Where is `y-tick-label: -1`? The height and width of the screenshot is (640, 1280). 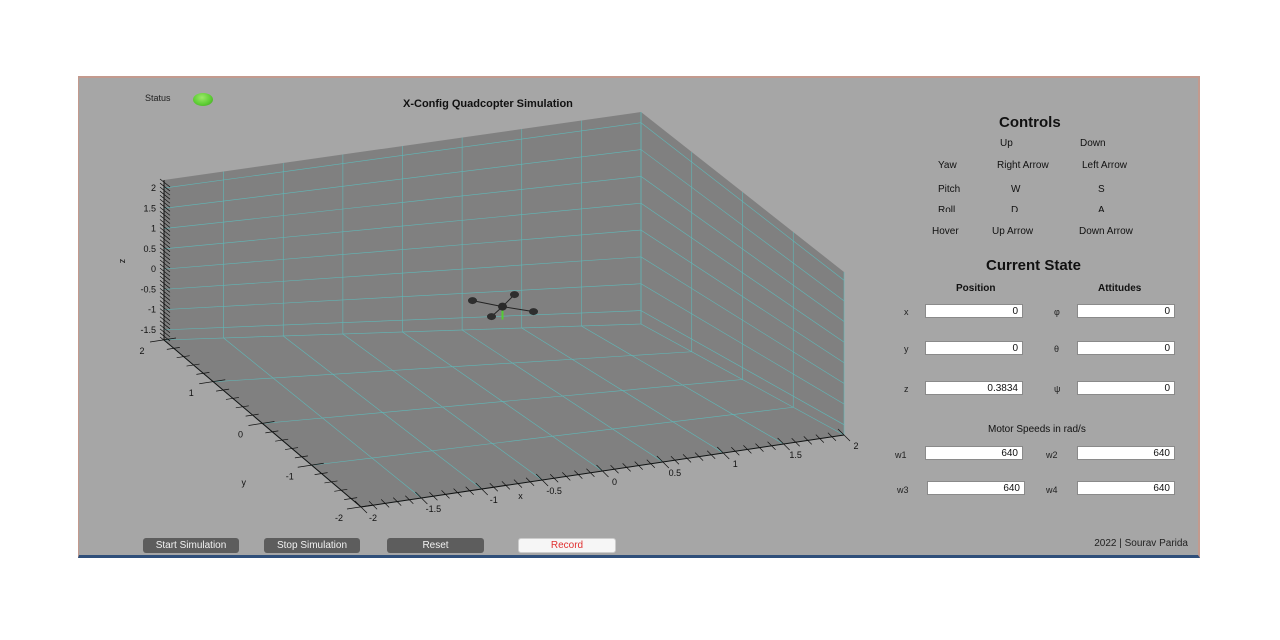 y-tick-label: -1 is located at coordinates (290, 476).